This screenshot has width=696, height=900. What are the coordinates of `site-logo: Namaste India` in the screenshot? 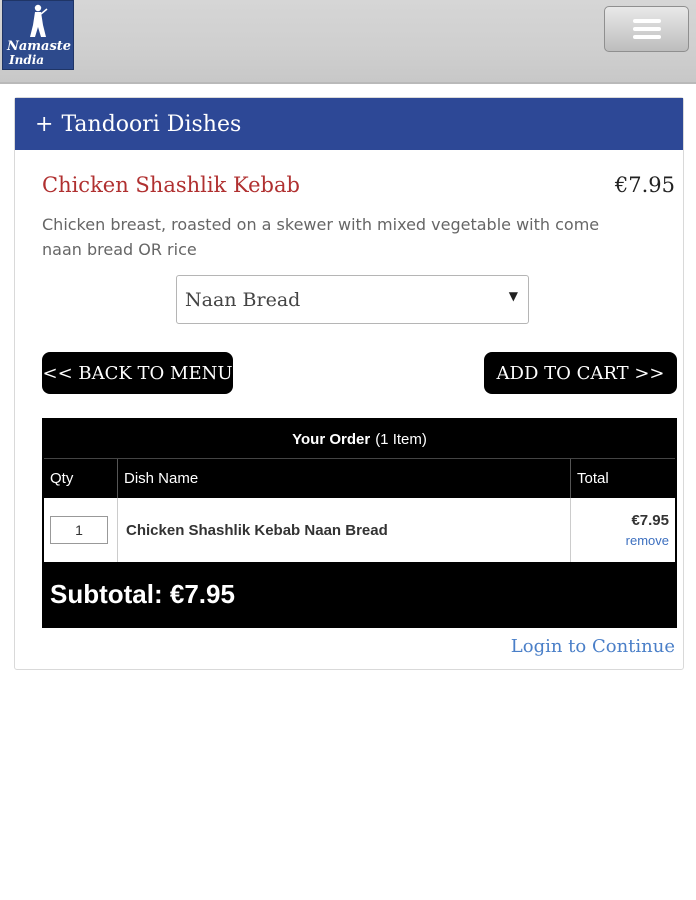 It's located at (38, 35).